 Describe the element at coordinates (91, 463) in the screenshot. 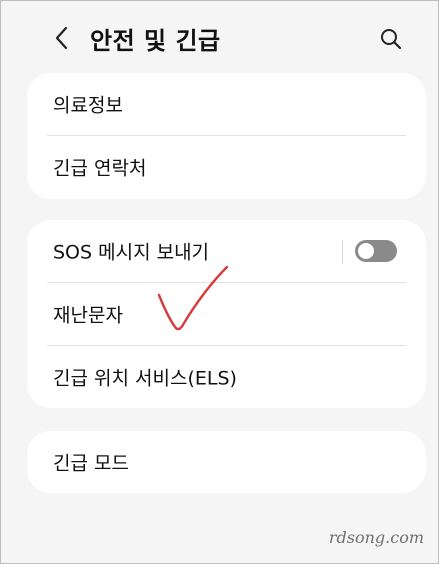

I see `list-item-label: 긴급 모드` at that location.